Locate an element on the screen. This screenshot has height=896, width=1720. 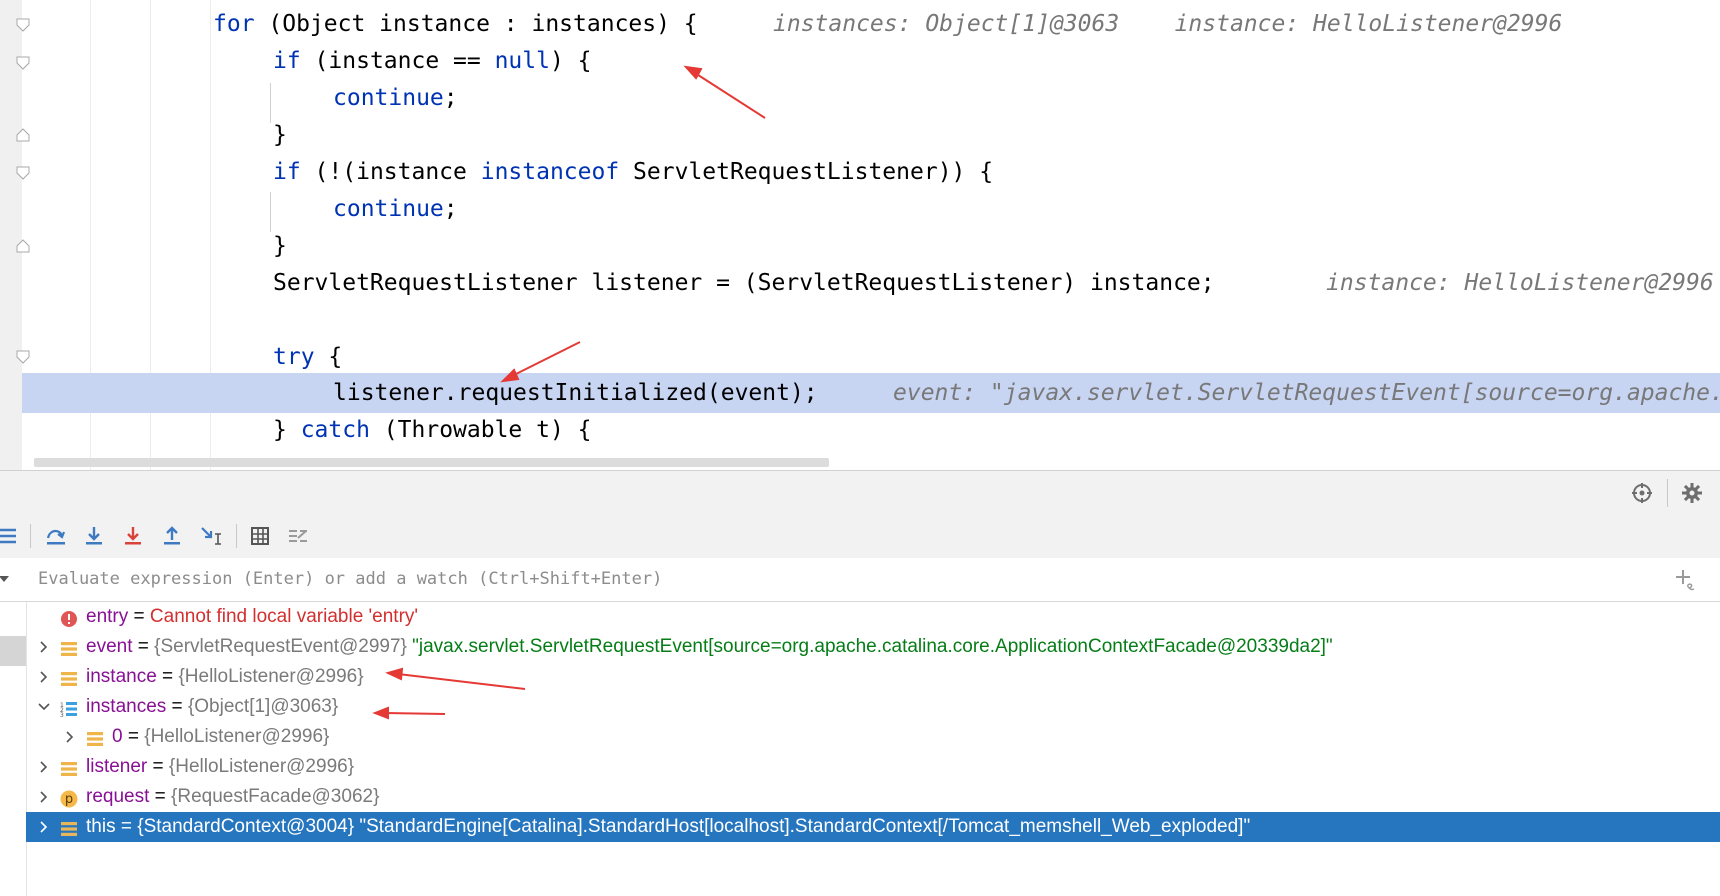
code-text: continue; is located at coordinates (395, 98).